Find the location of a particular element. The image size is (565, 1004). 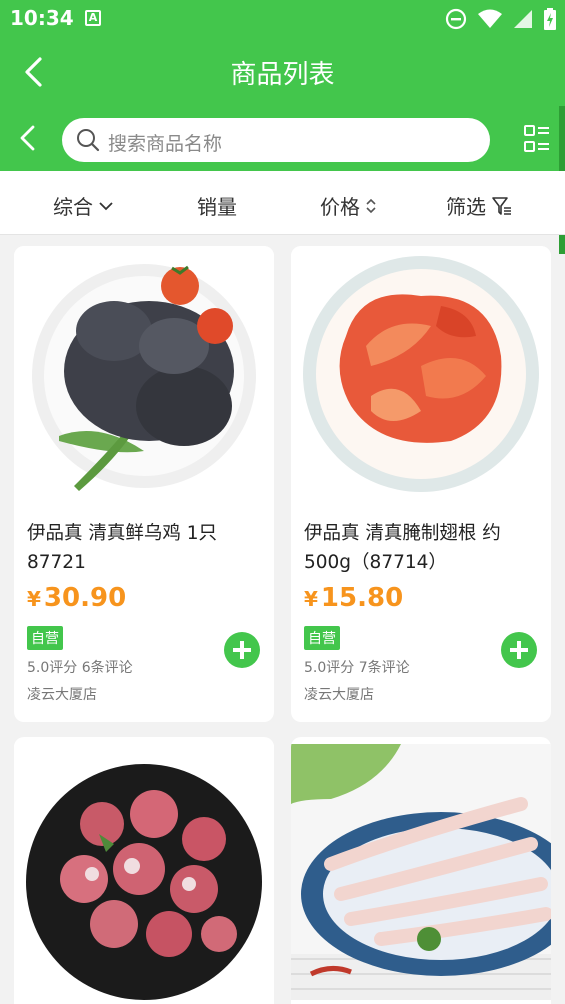

search-bar: 搜索商品名称 is located at coordinates (282, 138).